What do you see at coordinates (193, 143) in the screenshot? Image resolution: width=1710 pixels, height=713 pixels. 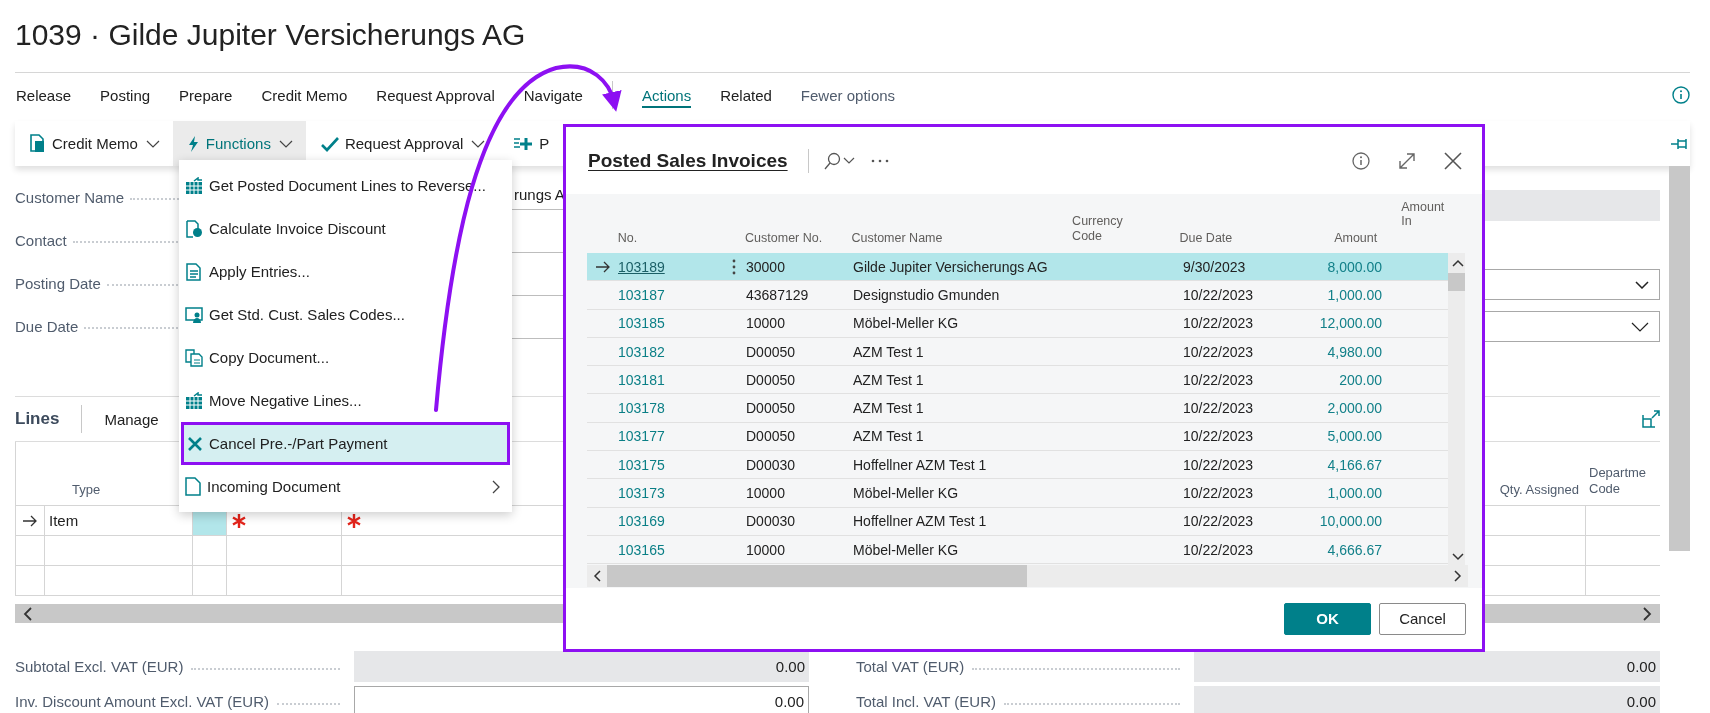 I see `lightning-icon` at bounding box center [193, 143].